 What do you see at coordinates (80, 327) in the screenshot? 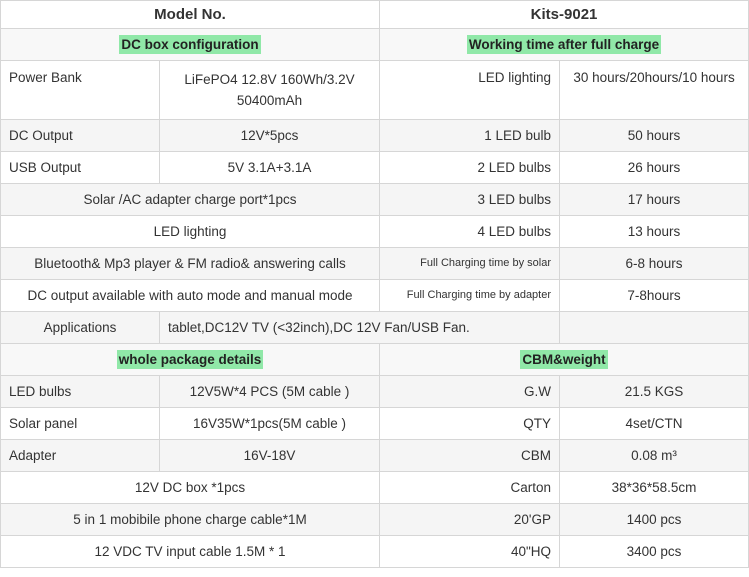
I see `row-label-applications: Applications` at bounding box center [80, 327].